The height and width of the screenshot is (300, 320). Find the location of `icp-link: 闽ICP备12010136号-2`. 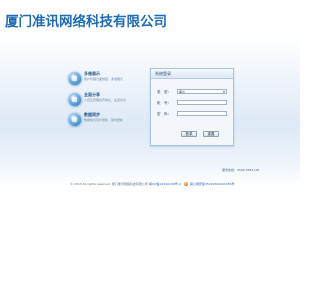

icp-link: 闽ICP备12010136号-2 is located at coordinates (165, 184).